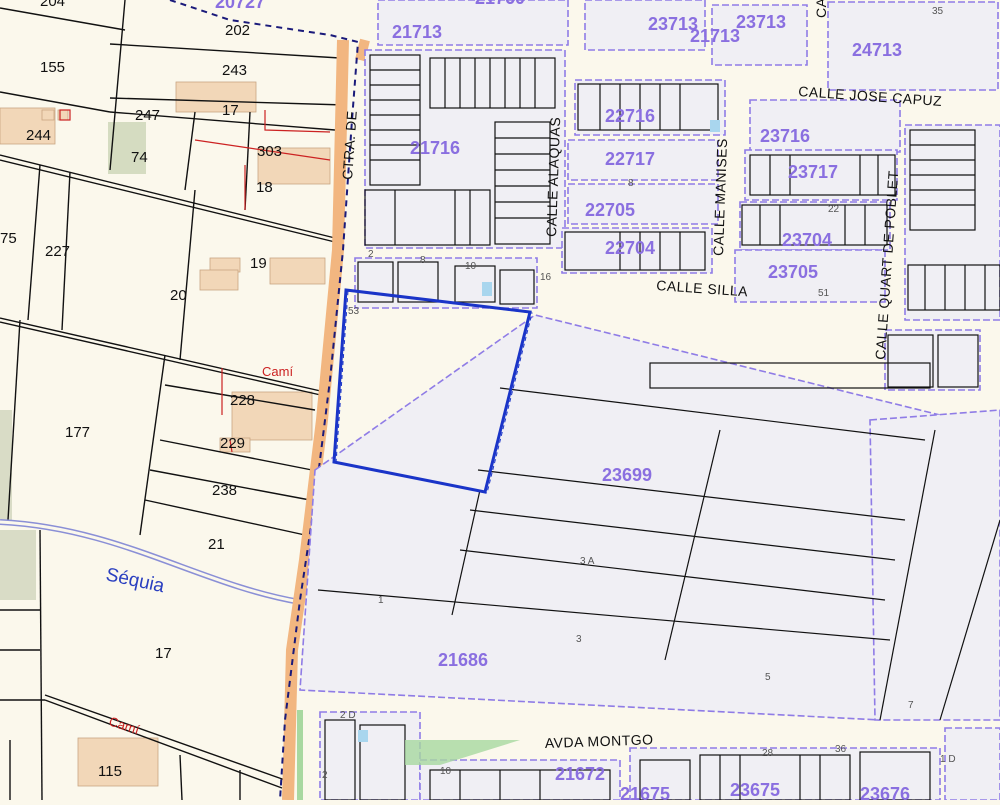 This screenshot has height=805, width=1000. What do you see at coordinates (8, 238) in the screenshot?
I see `parcel-label: 75` at bounding box center [8, 238].